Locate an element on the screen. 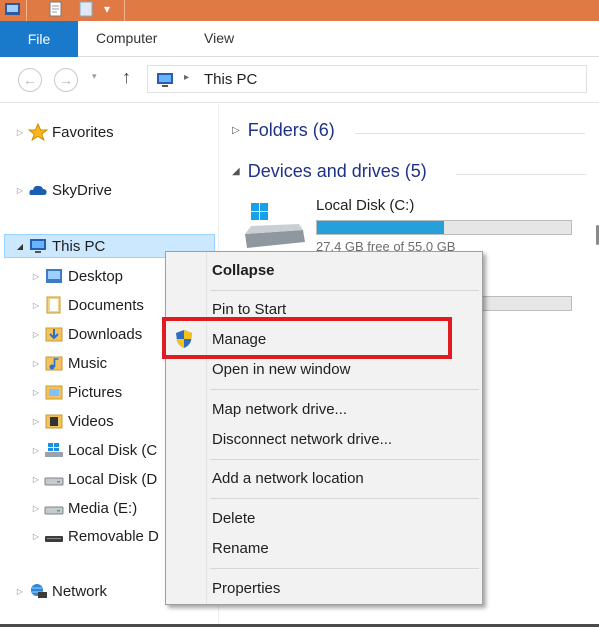  nav-label: Media (E:) is located at coordinates (103, 508).